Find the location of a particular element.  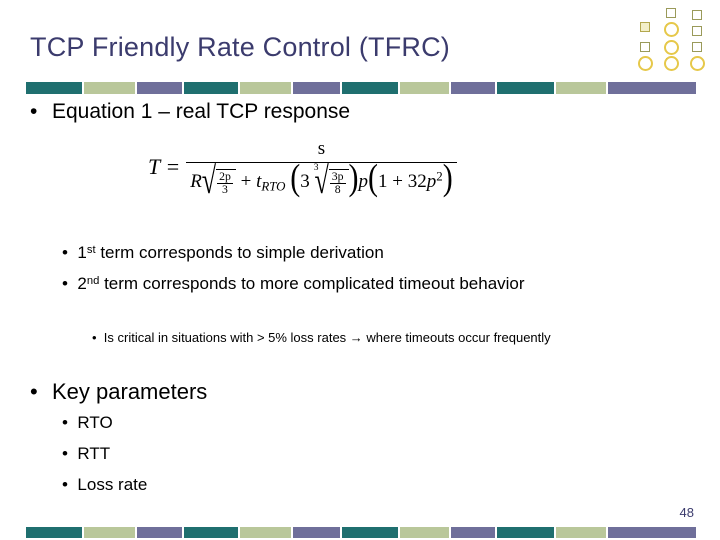

equation-sym-coef3: 3 is located at coordinates (305, 181).